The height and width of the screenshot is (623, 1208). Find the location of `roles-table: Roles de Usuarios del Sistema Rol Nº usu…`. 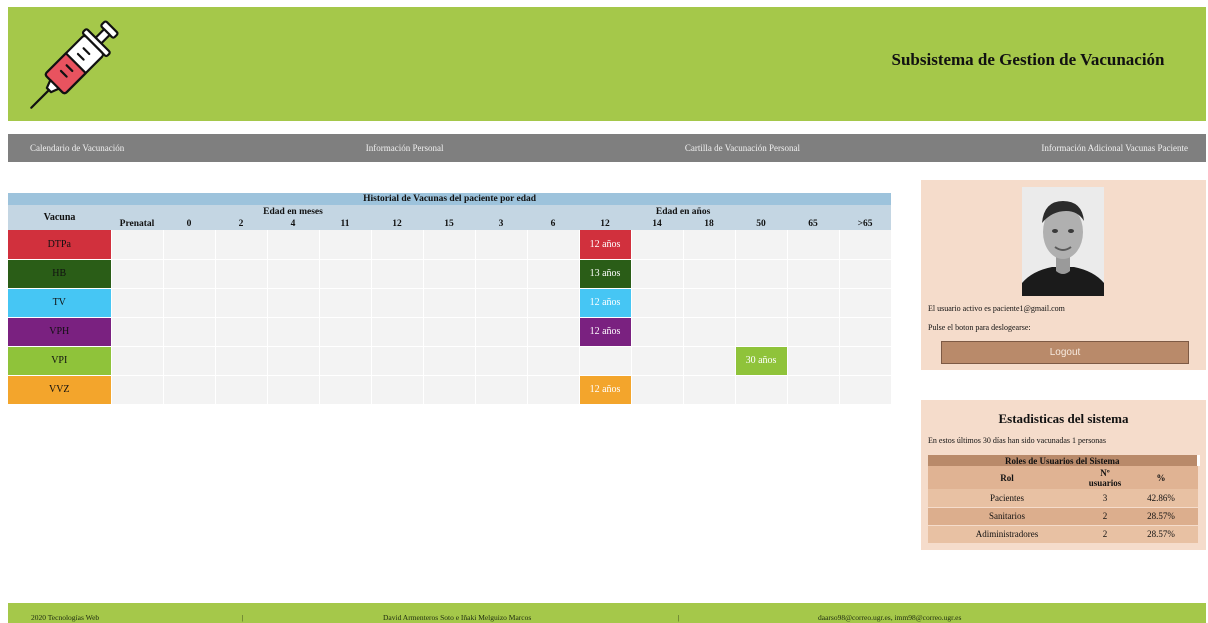

roles-table: Roles de Usuarios del Sistema Rol Nº usu… is located at coordinates (1064, 499).